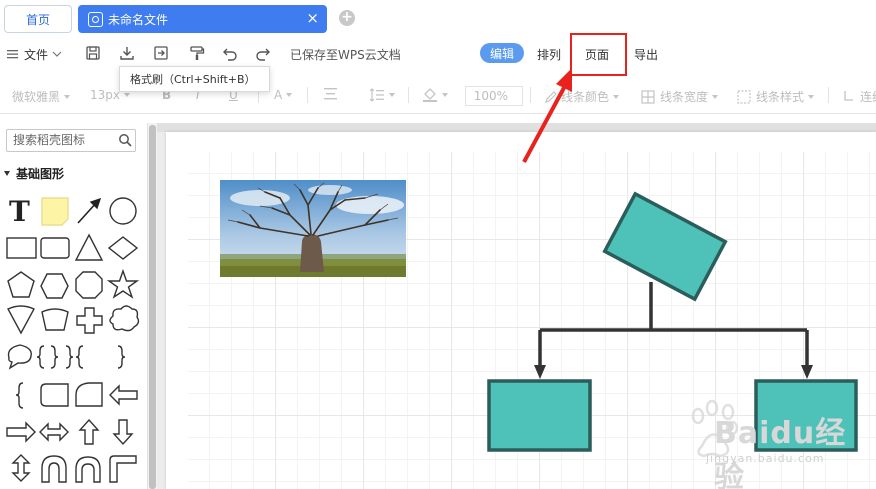  Describe the element at coordinates (124, 318) in the screenshot. I see `cloud-shape` at that location.